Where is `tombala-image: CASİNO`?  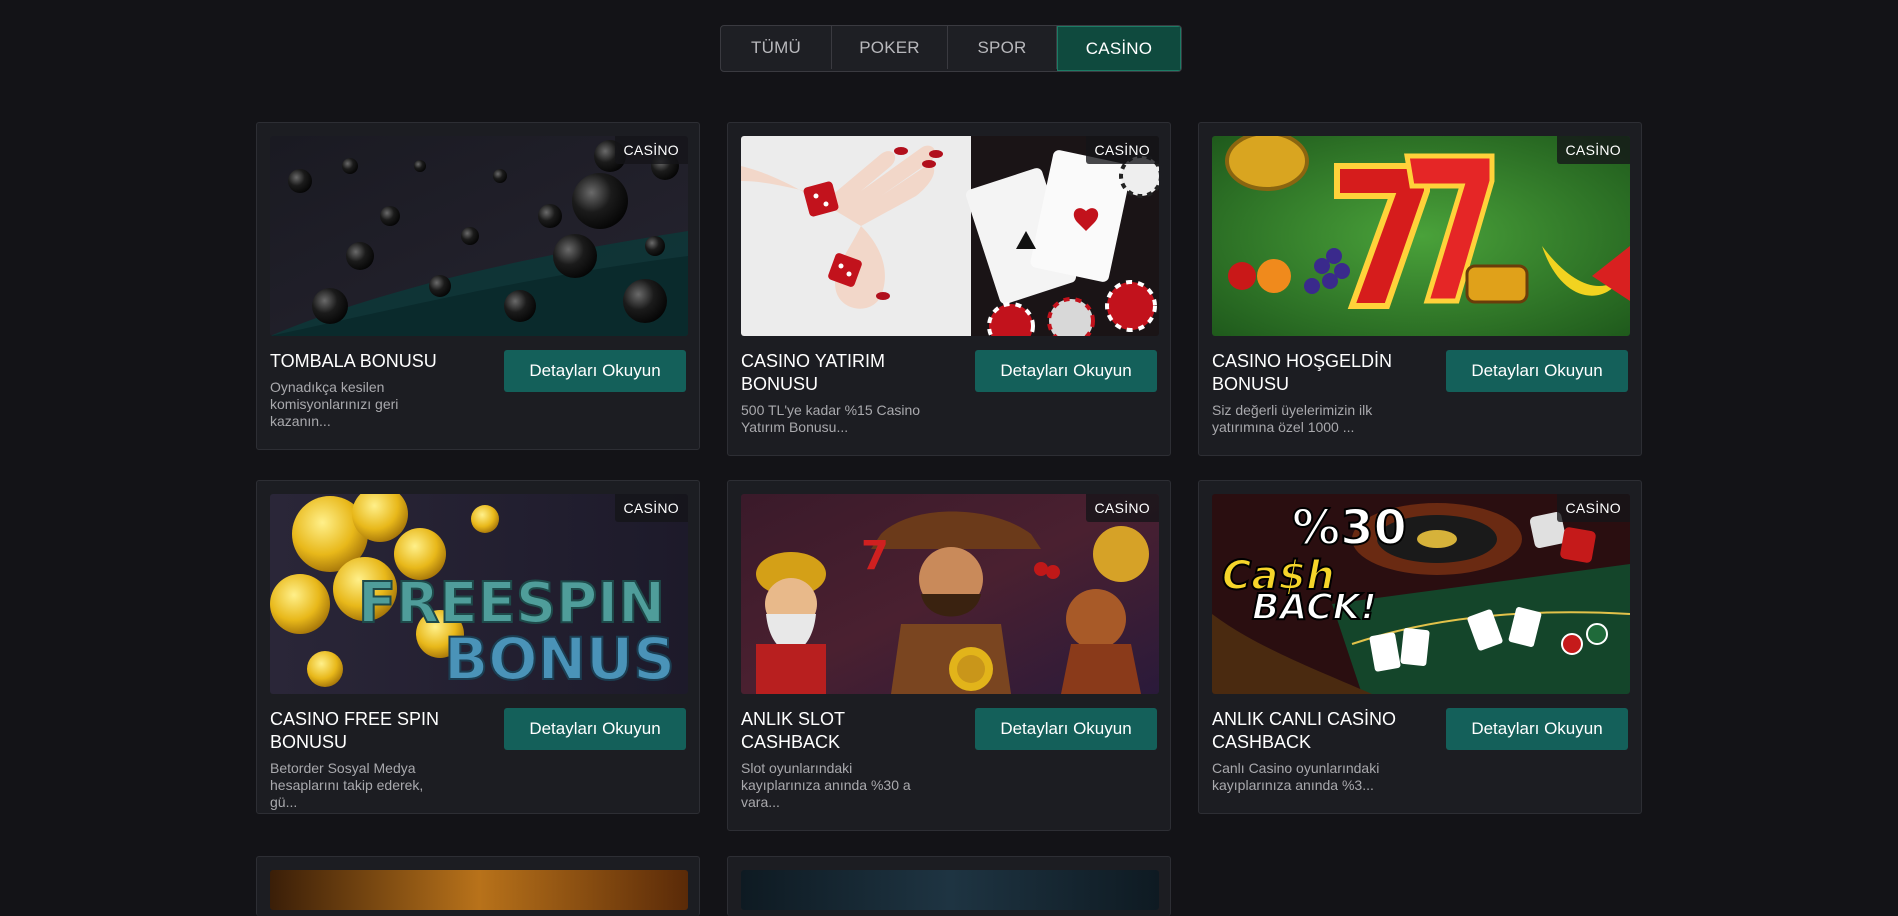 tombala-image: CASİNO is located at coordinates (479, 236).